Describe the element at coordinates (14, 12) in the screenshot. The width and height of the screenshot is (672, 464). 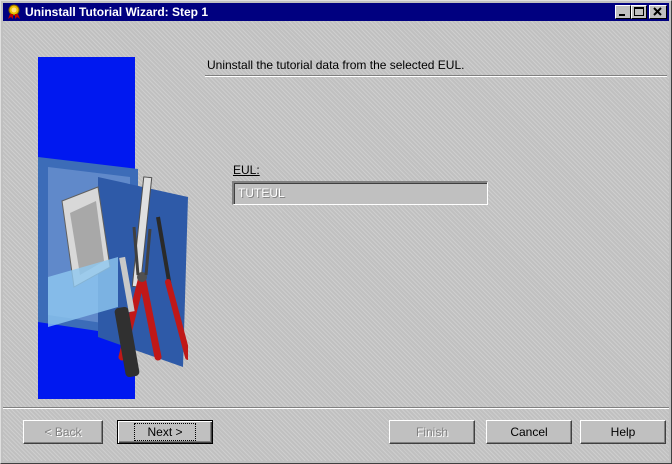
I see `wizard-ribbon-icon` at that location.